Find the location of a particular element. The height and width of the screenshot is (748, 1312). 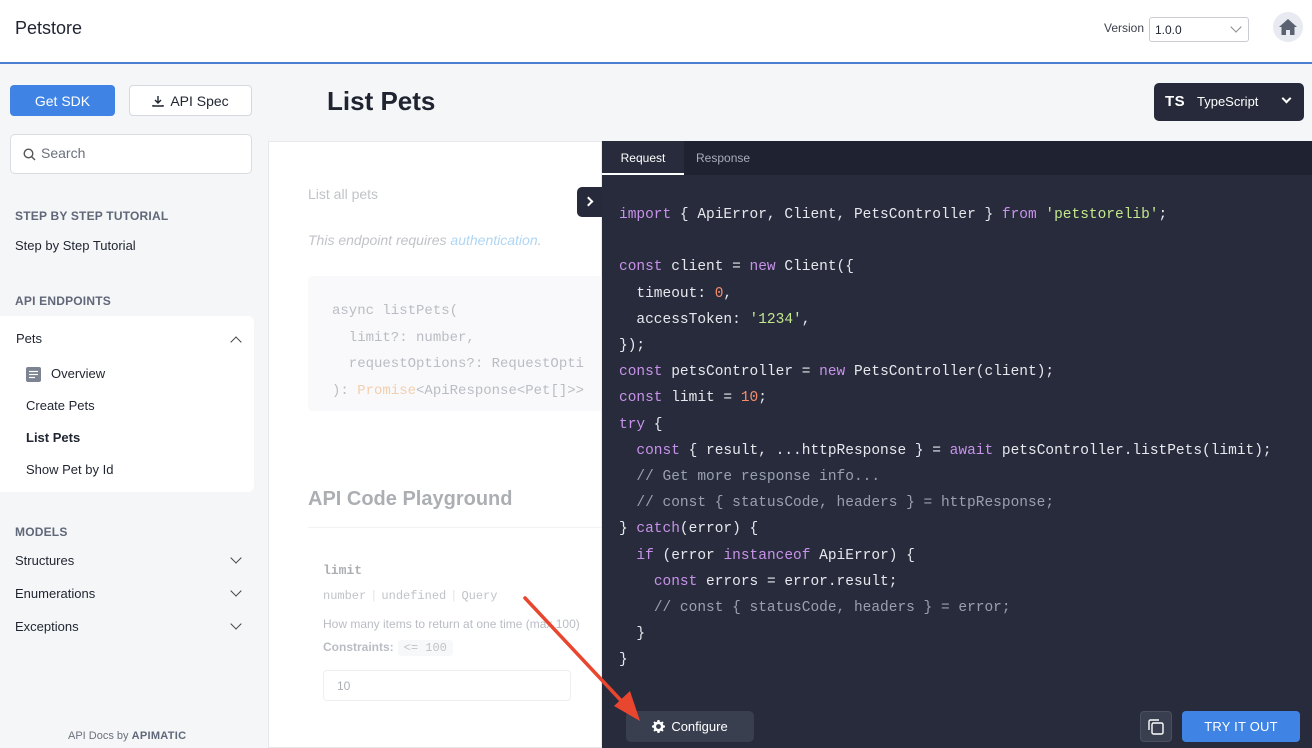

signature-line: ): is located at coordinates (345, 390).